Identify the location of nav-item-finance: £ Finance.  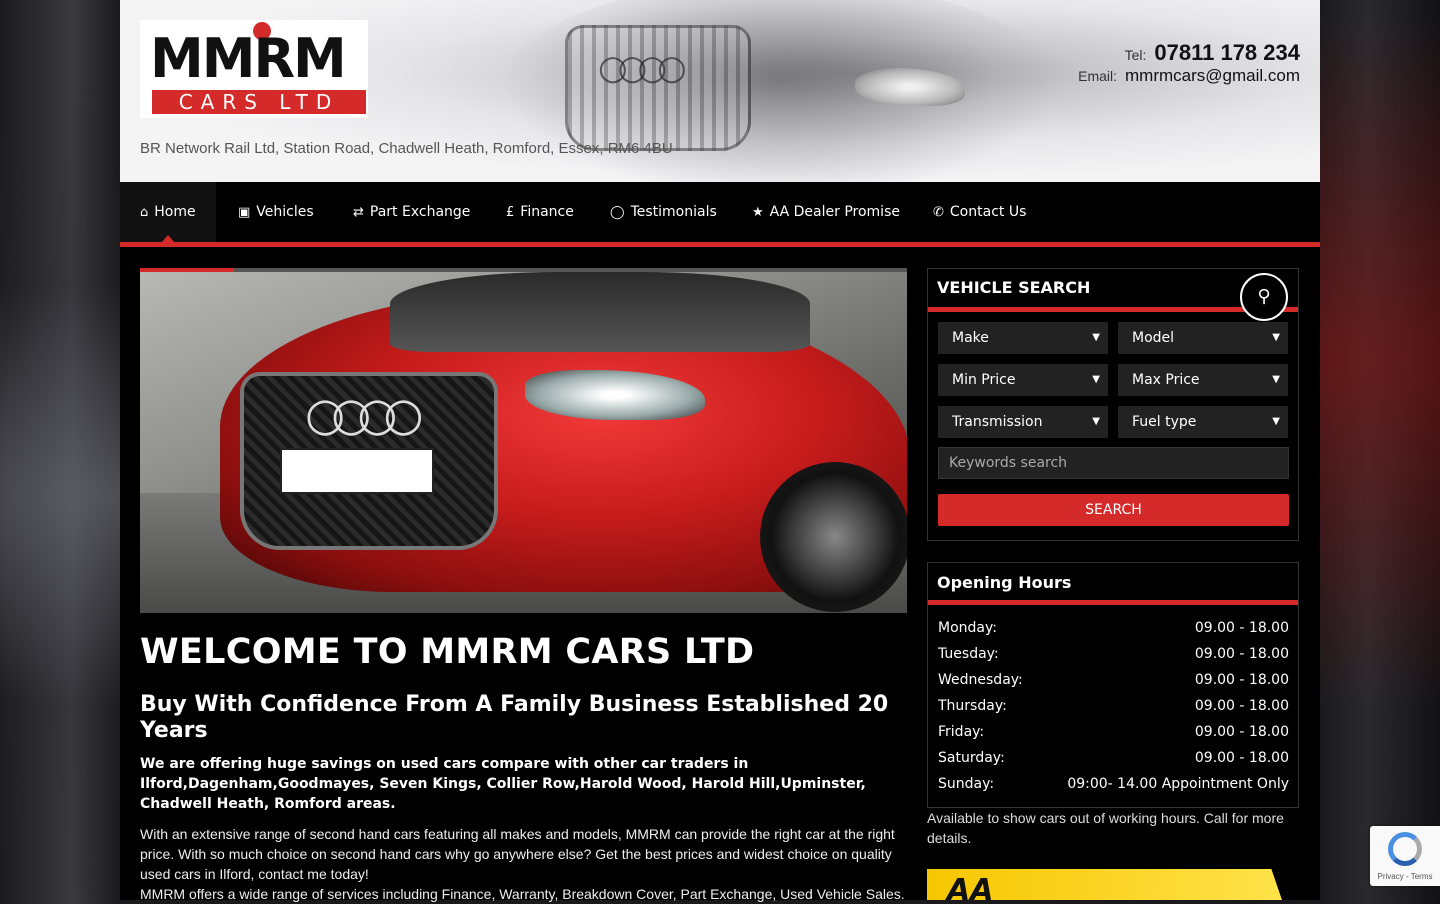
(540, 212).